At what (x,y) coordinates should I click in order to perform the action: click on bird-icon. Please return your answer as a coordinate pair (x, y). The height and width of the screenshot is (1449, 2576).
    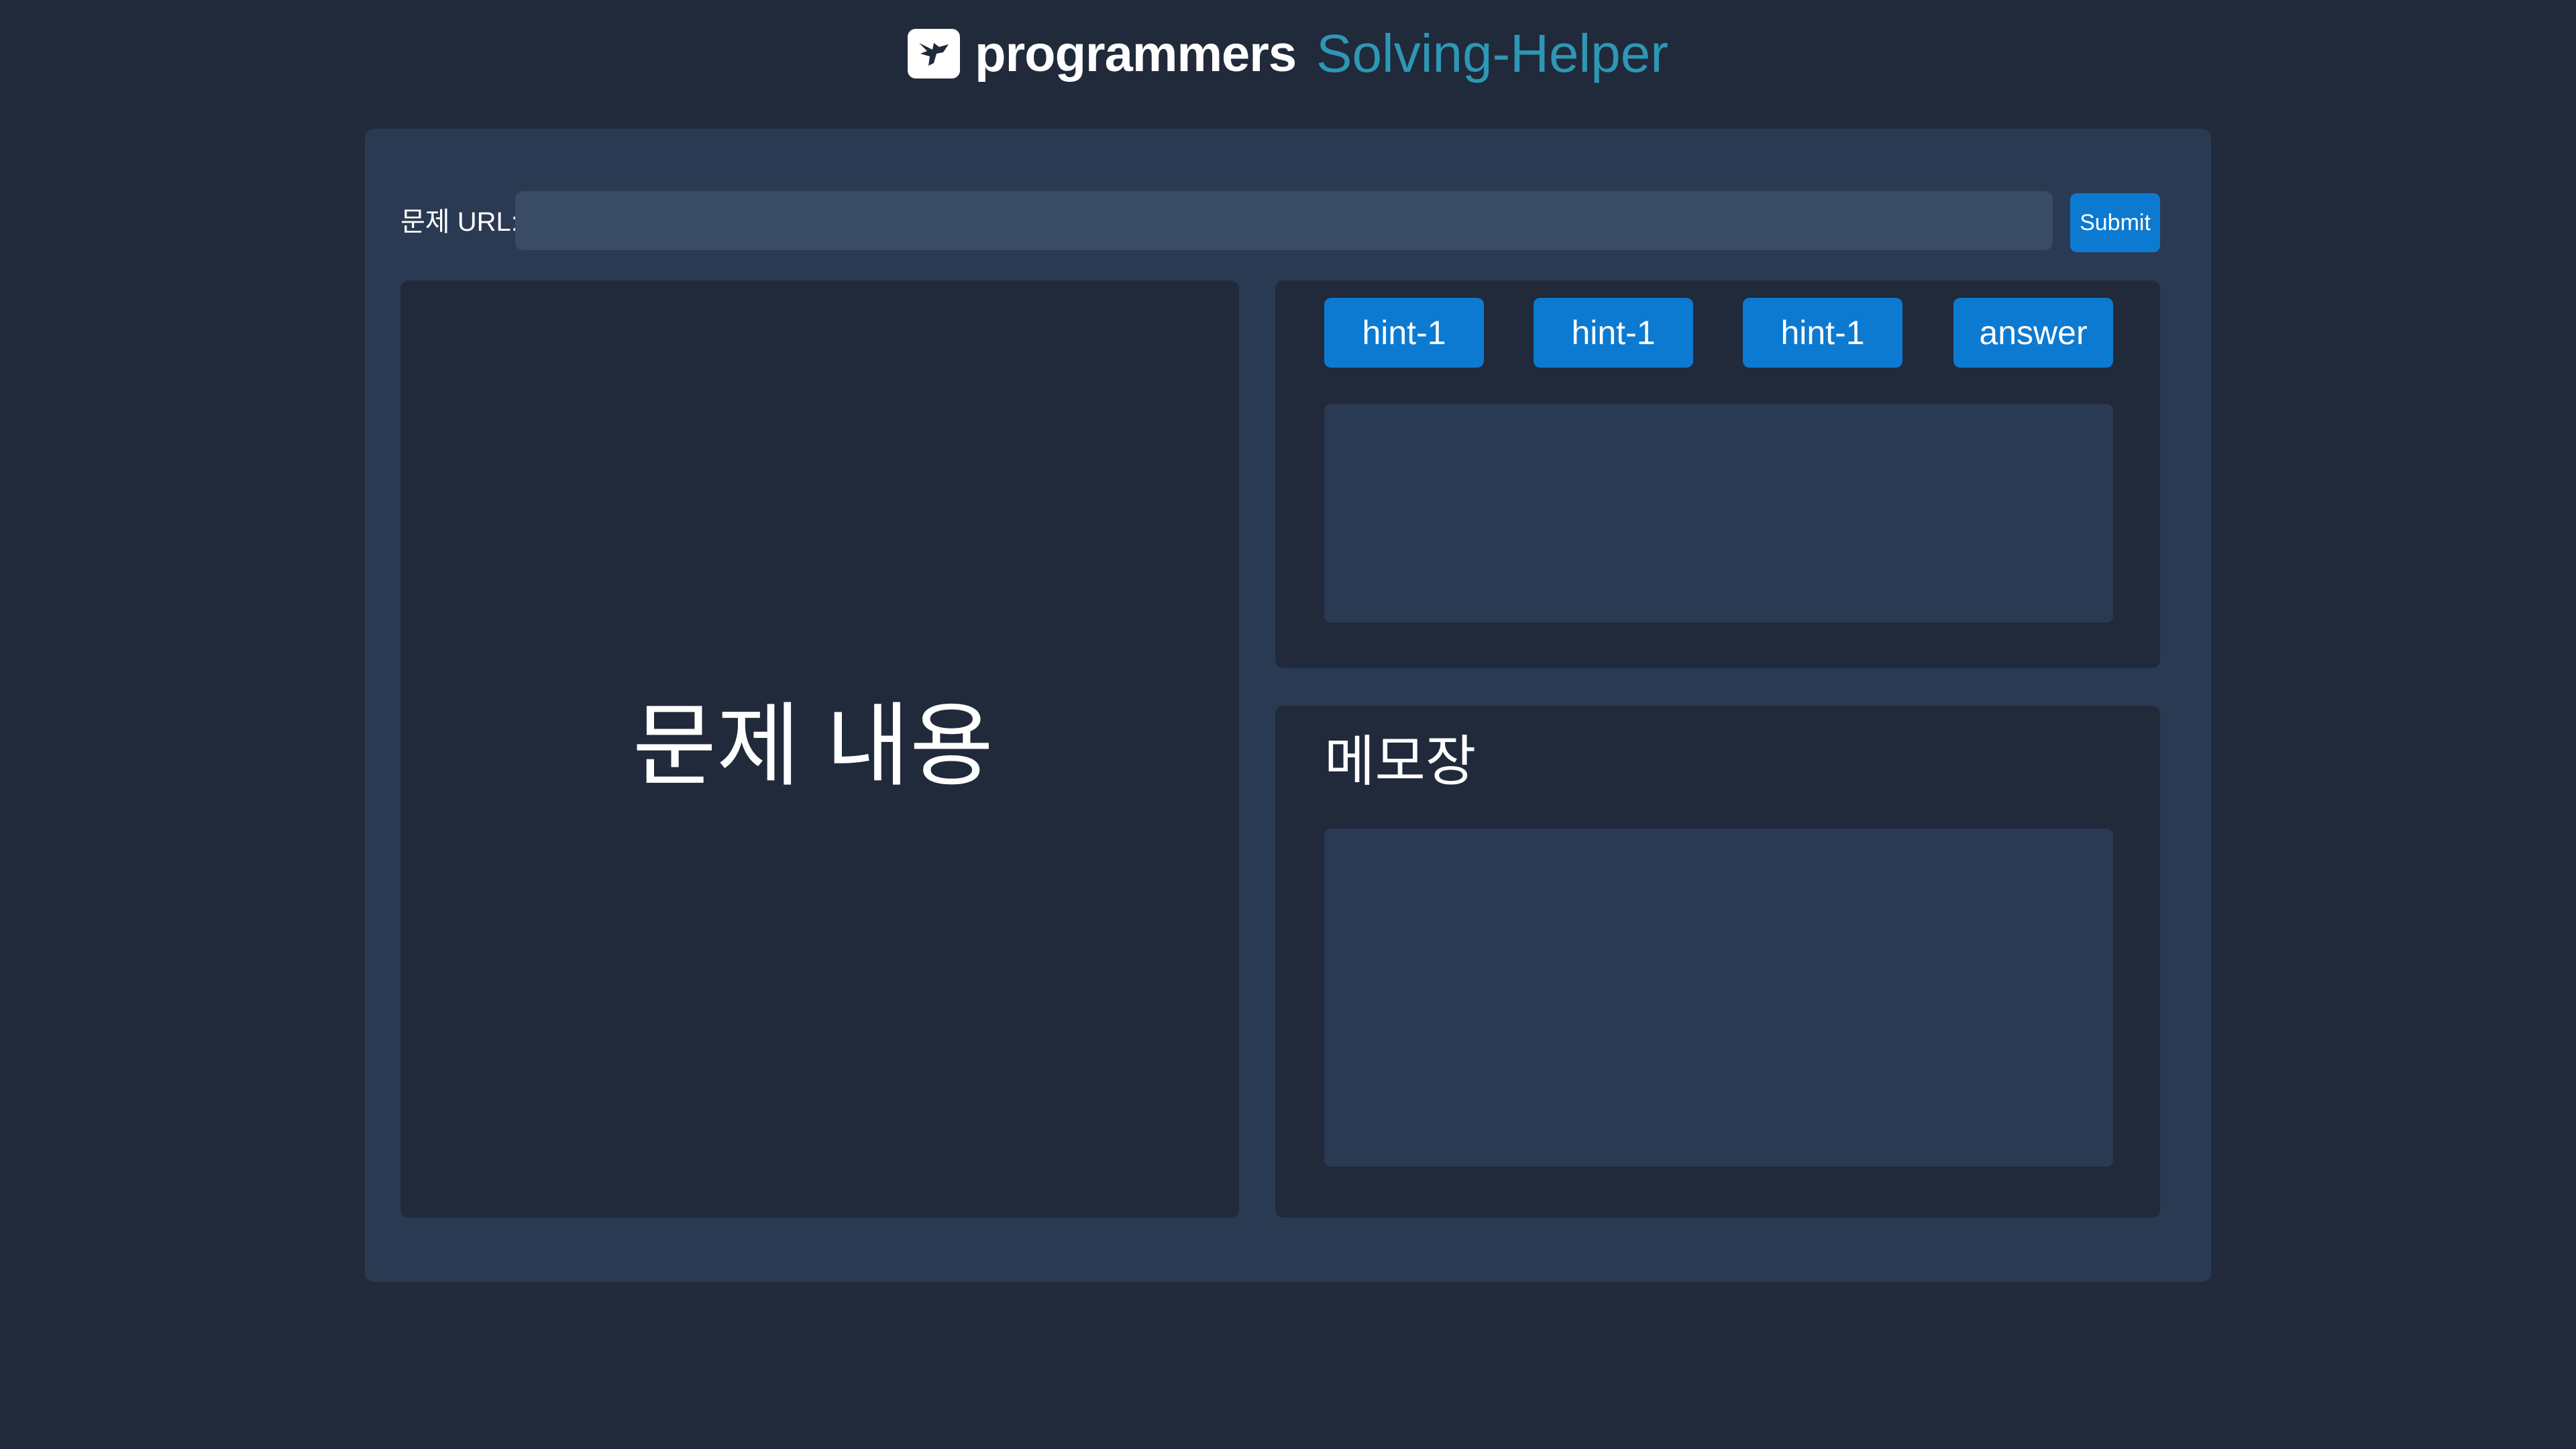
    Looking at the image, I should click on (934, 54).